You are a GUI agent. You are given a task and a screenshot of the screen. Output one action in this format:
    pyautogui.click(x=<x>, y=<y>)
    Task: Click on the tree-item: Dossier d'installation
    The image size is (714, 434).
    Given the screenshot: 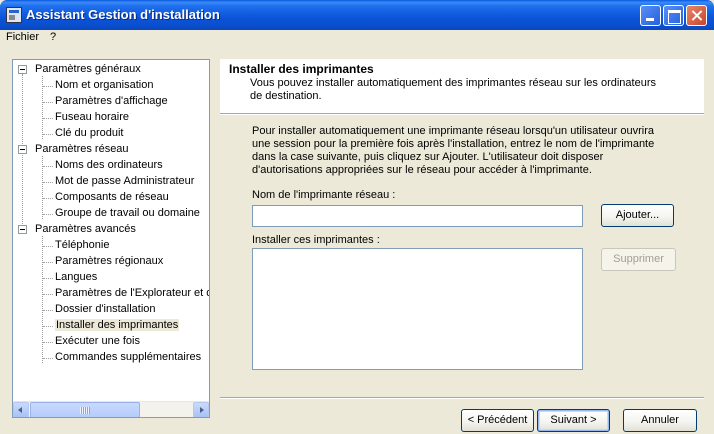 What is the action you would take?
    pyautogui.click(x=105, y=310)
    